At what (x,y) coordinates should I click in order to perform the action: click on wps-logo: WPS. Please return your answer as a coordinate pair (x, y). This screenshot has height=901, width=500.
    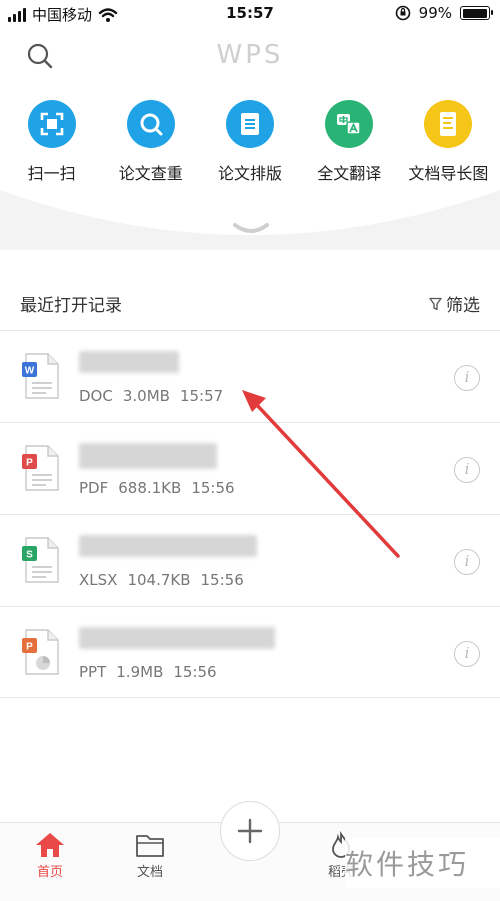
    Looking at the image, I should click on (250, 55).